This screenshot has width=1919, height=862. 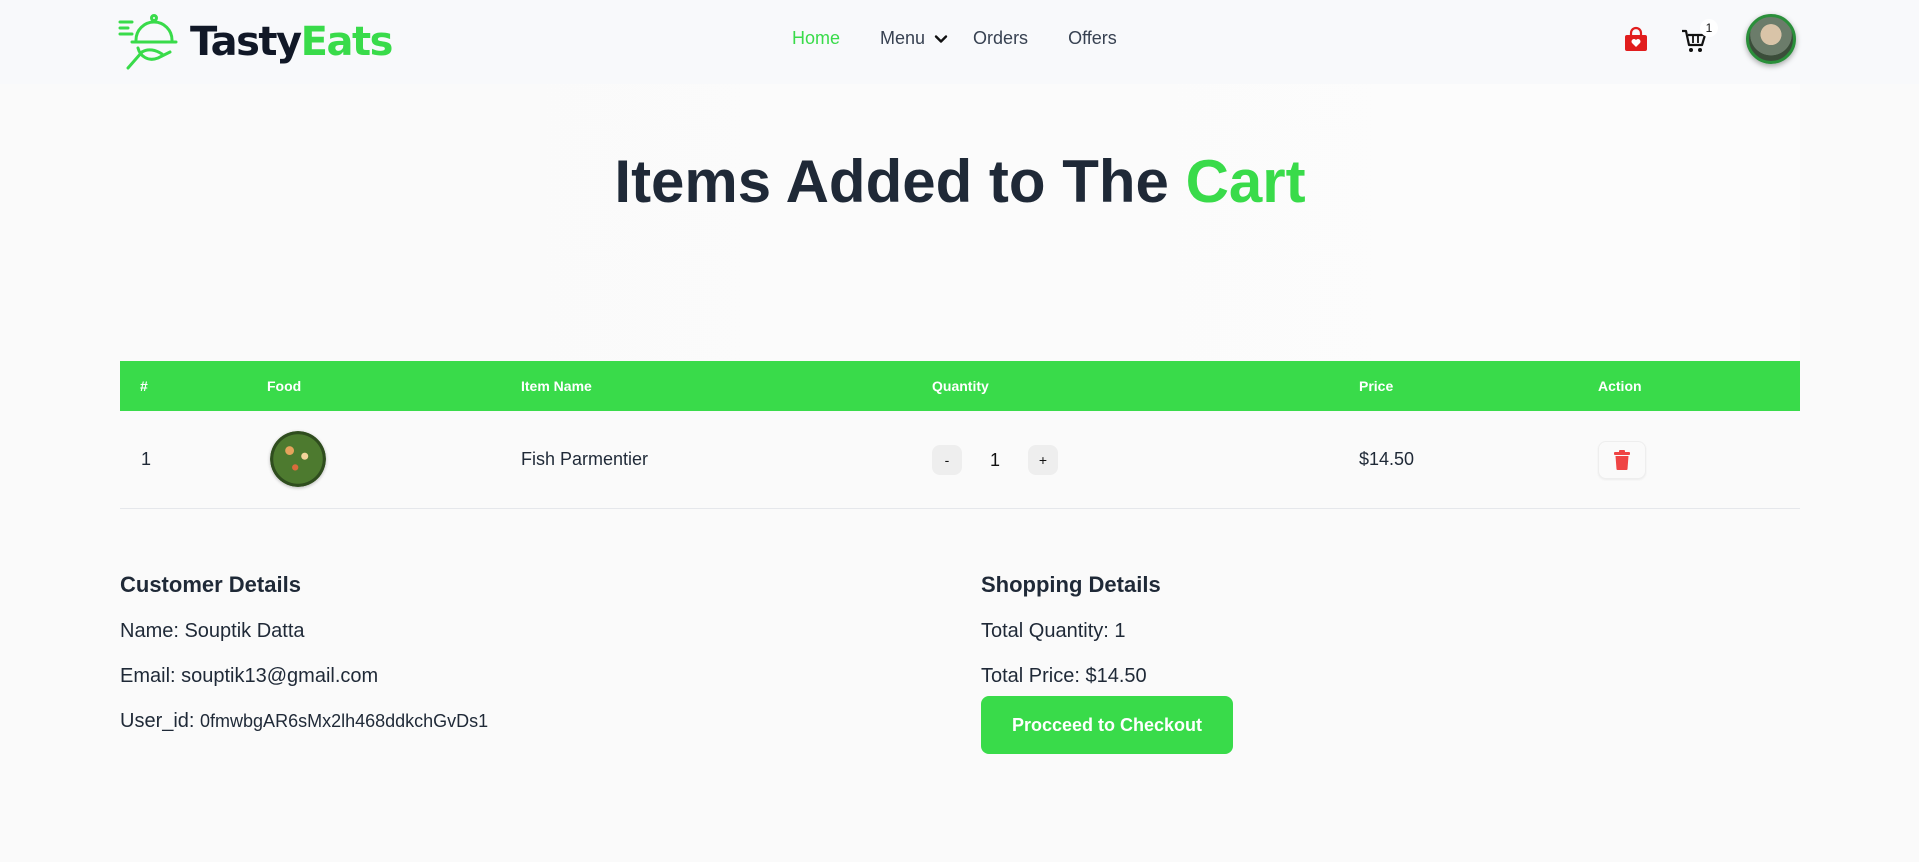 I want to click on delete-item-button, so click(x=1622, y=460).